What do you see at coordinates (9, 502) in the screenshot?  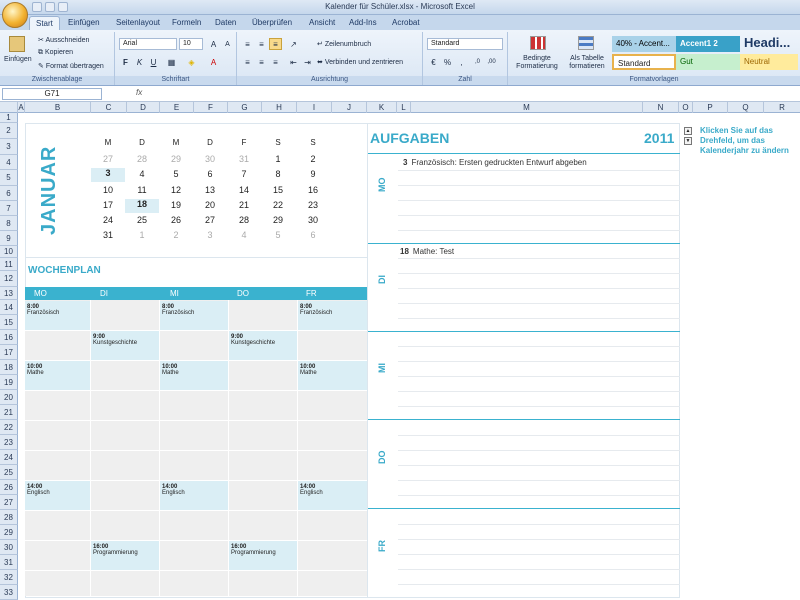 I see `row-header: 27` at bounding box center [9, 502].